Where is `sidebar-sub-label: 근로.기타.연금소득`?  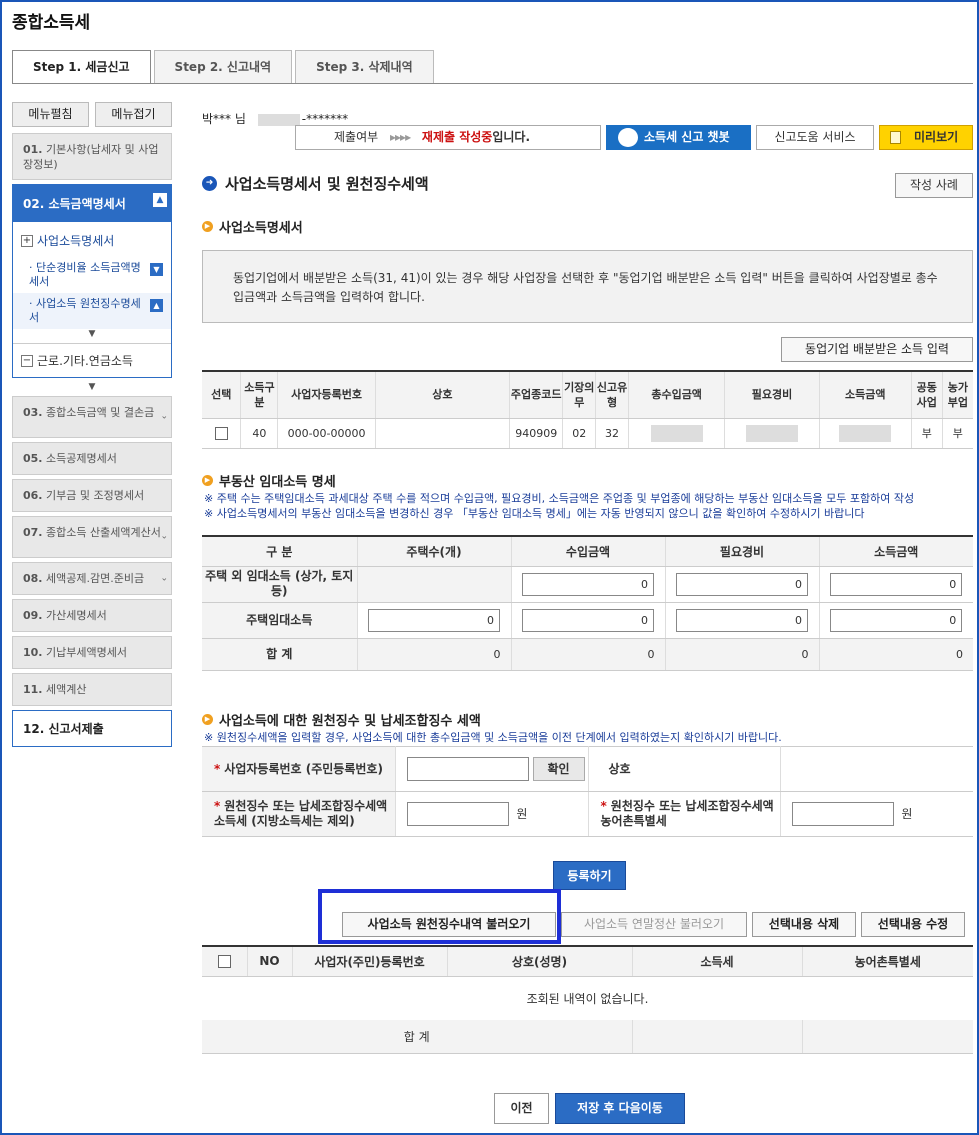 sidebar-sub-label: 근로.기타.연금소득 is located at coordinates (85, 361).